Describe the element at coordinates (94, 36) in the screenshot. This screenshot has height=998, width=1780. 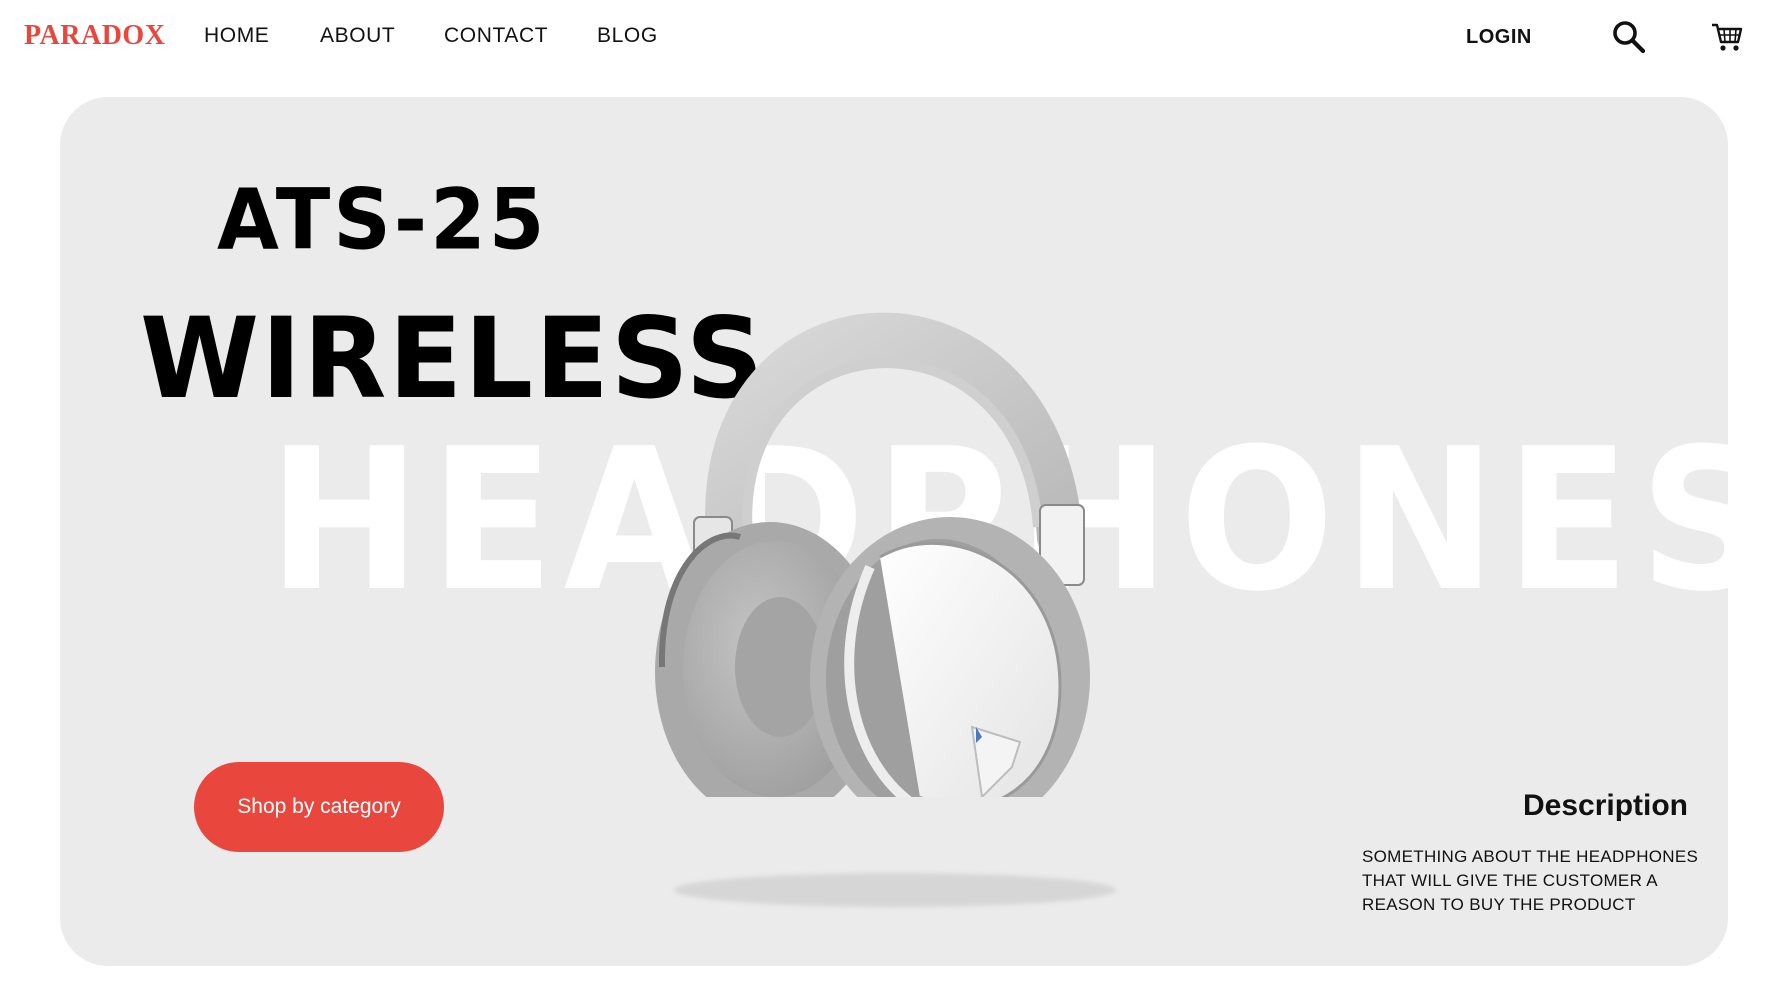
I see `brand-logo: PARADOX` at that location.